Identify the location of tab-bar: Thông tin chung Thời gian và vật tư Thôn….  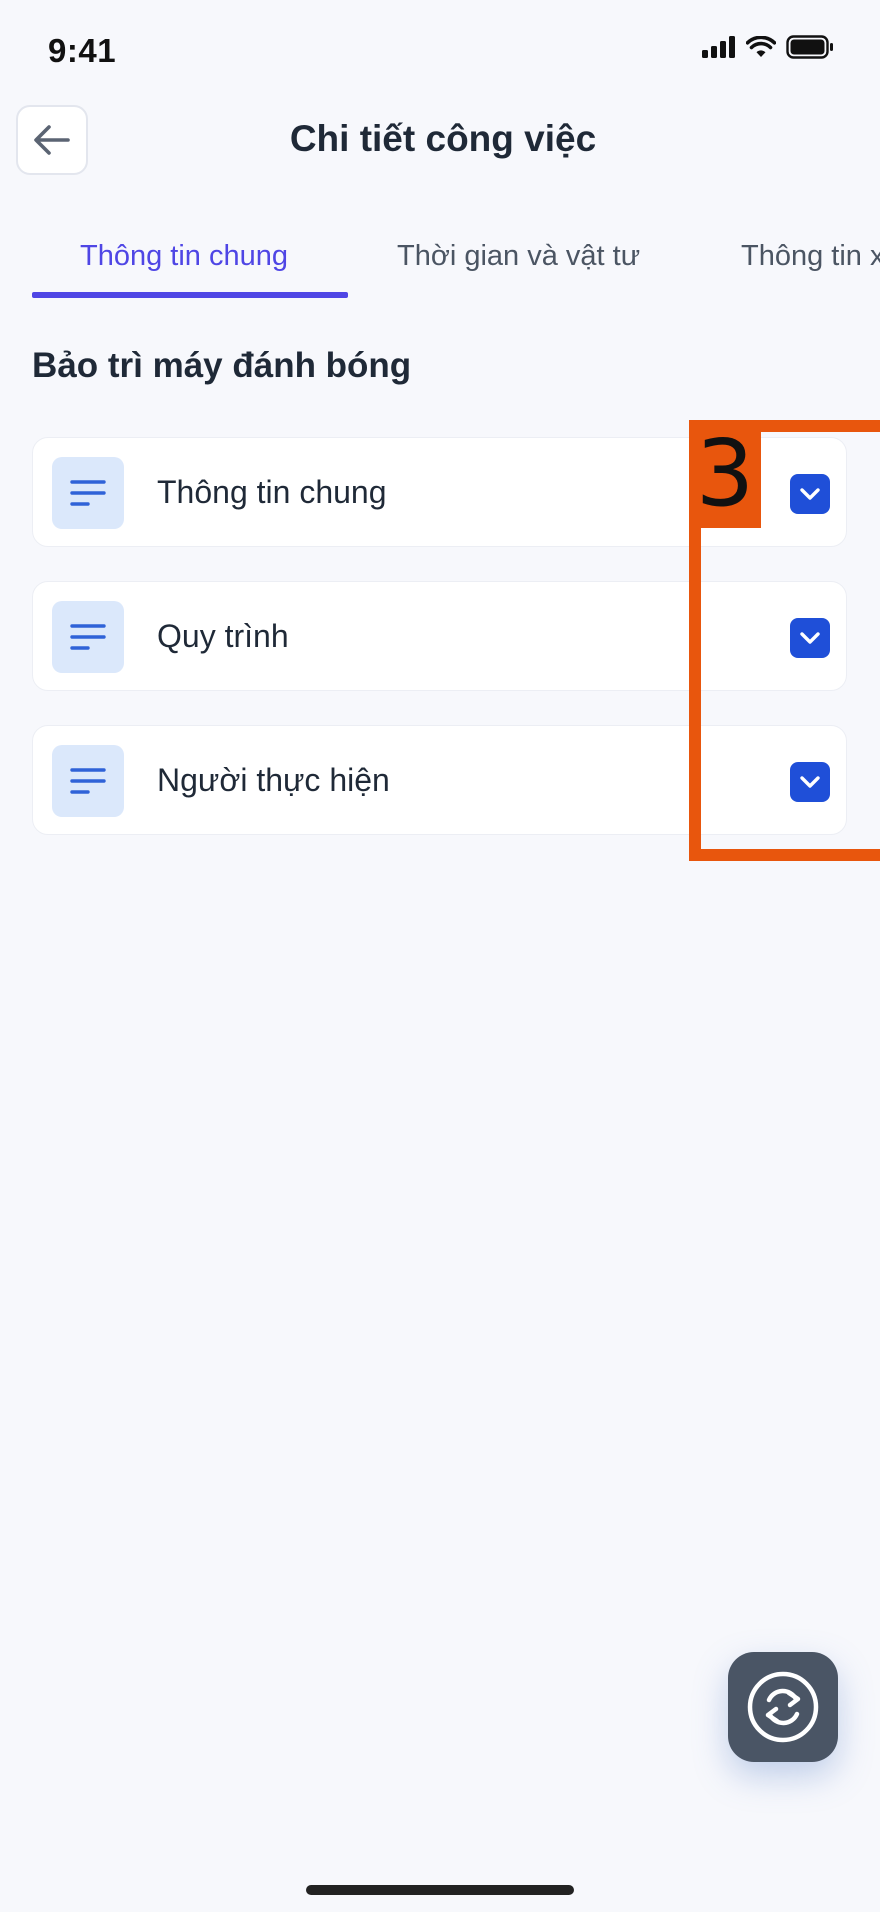
(440, 270).